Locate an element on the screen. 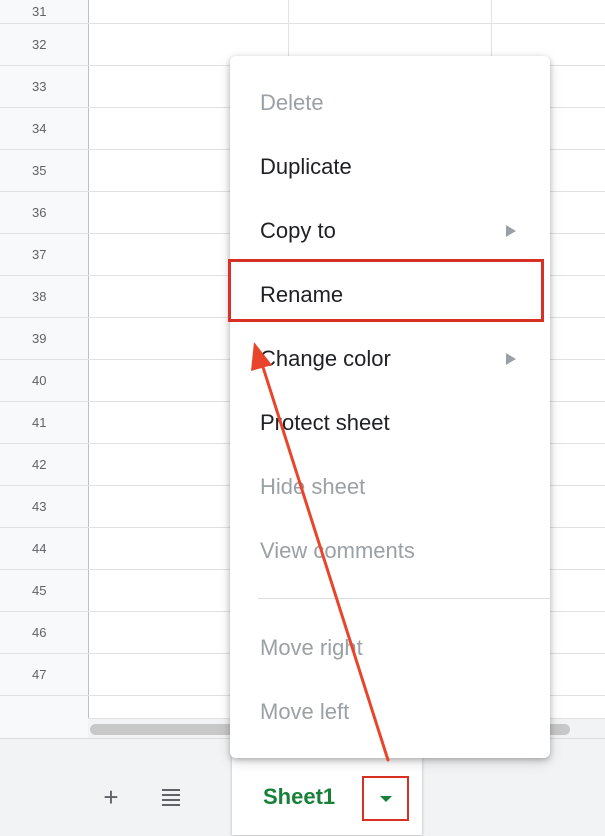 This screenshot has height=836, width=605. plus-icon: + is located at coordinates (111, 797).